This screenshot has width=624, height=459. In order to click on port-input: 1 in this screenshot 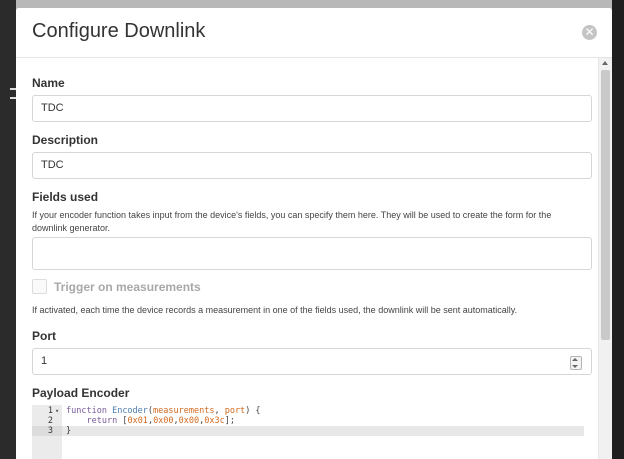, I will do `click(312, 361)`.